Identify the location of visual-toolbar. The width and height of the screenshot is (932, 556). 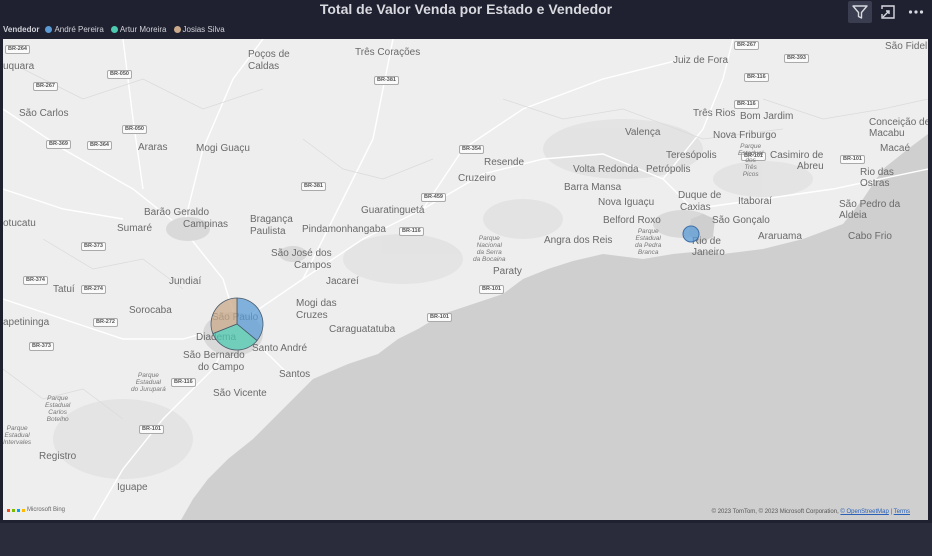
(888, 12).